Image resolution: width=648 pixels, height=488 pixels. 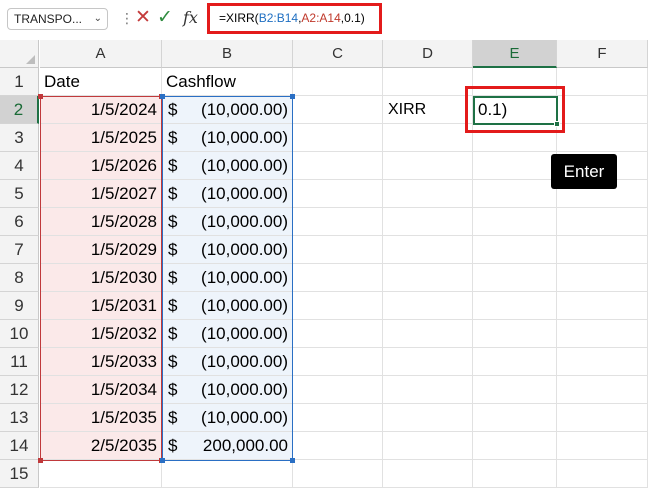 I want to click on row-header-3: 3, so click(x=19, y=138).